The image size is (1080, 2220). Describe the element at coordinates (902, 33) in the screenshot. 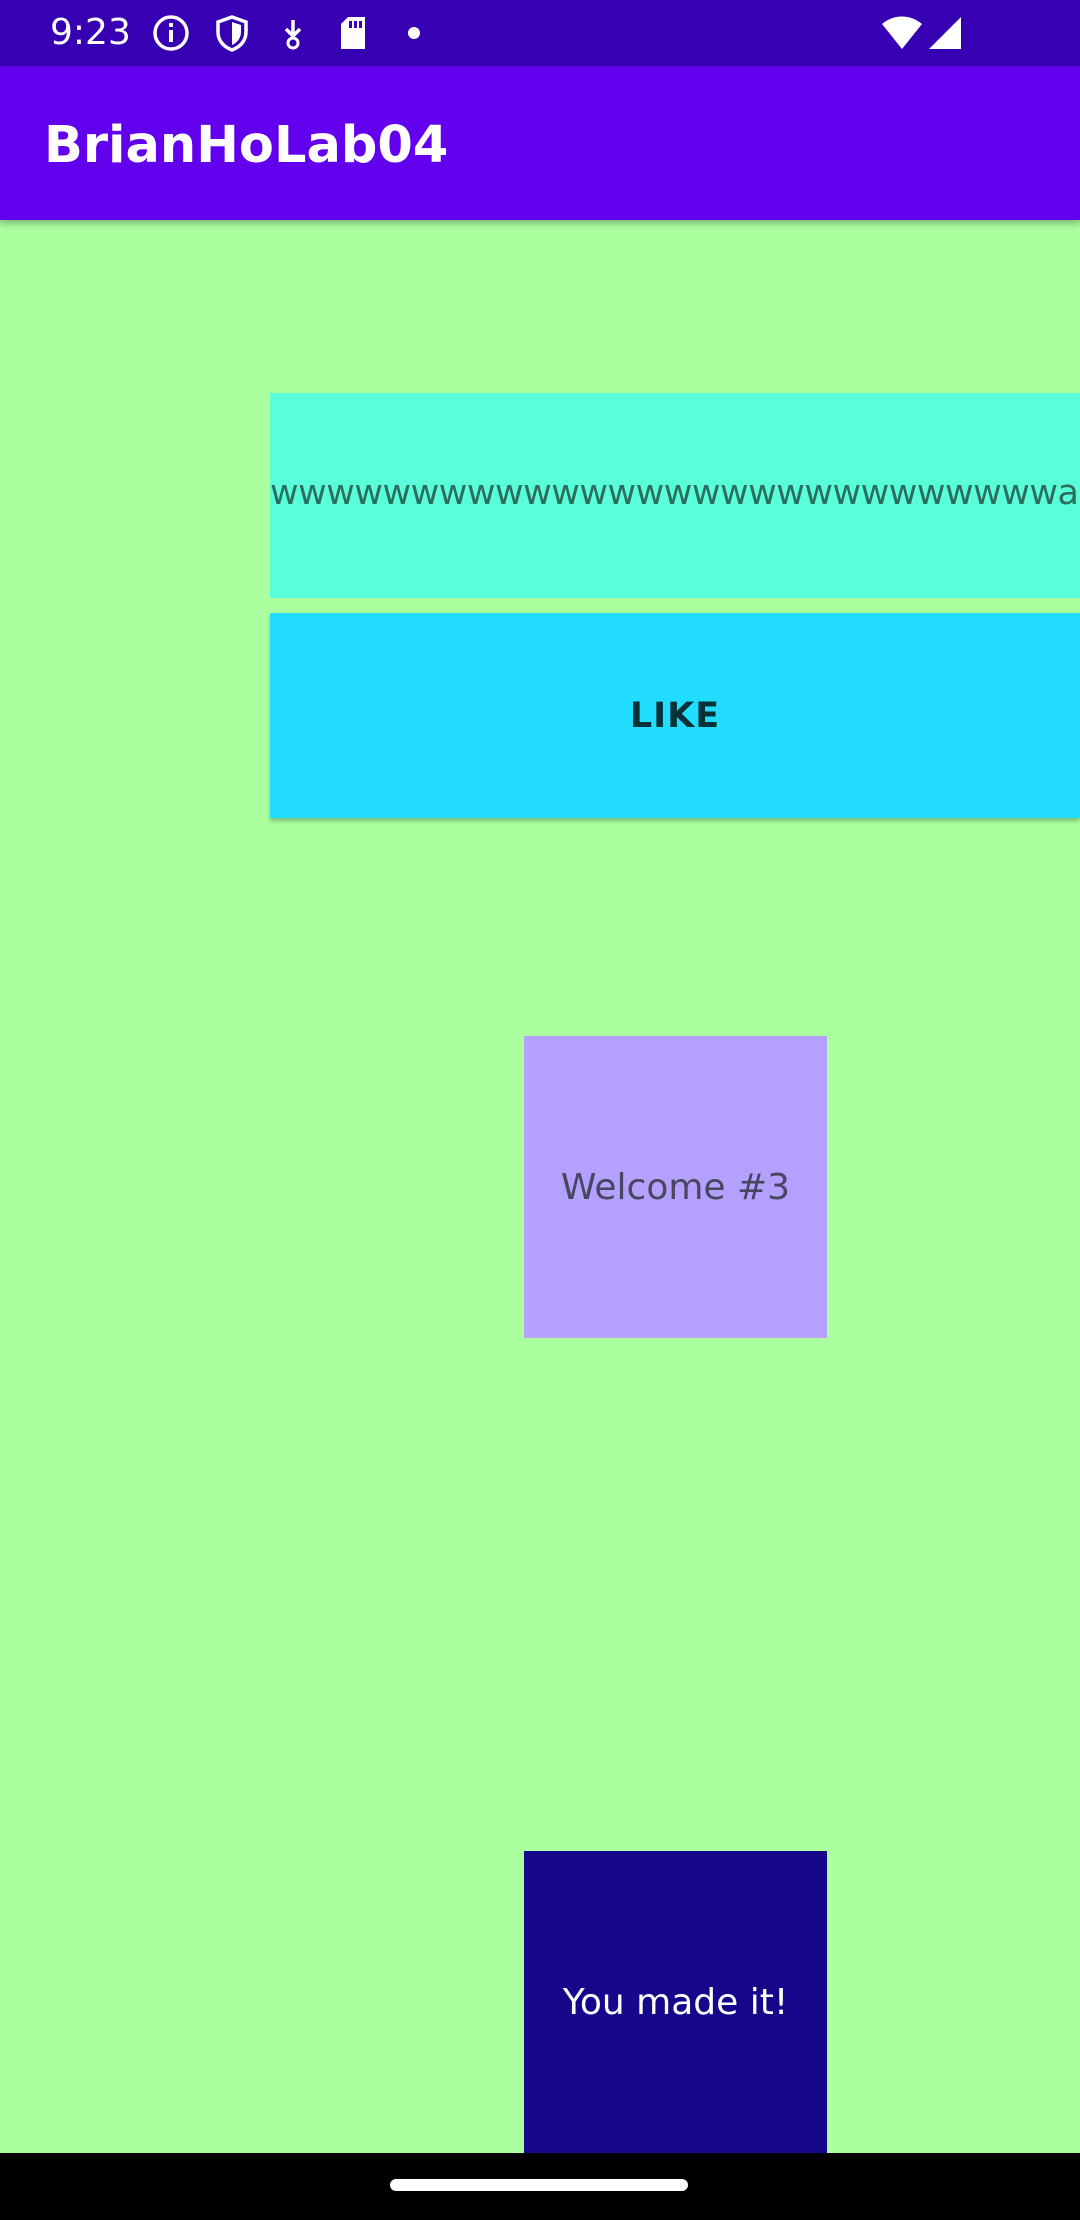

I see `wifi-icon` at that location.